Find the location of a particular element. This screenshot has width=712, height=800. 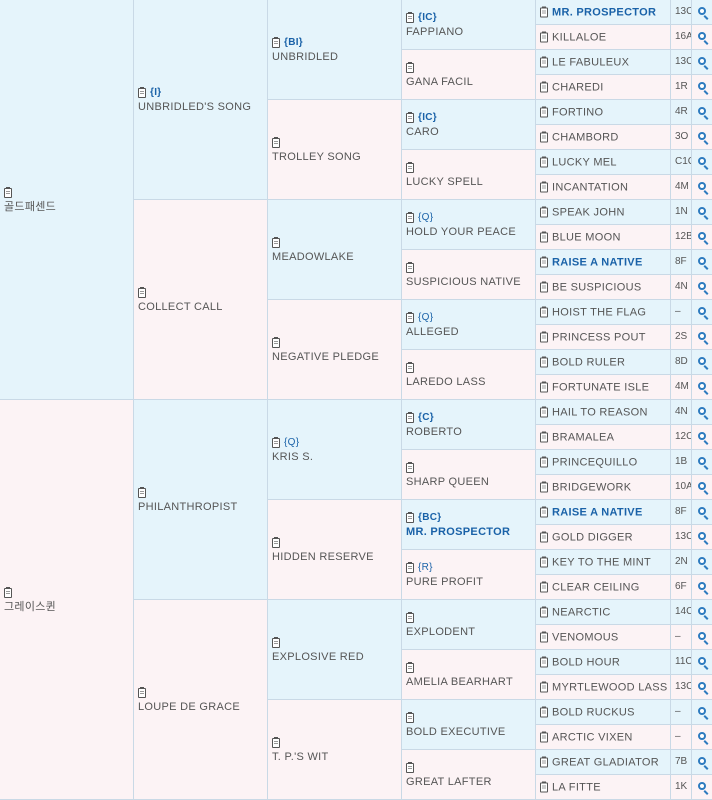

horse-name: GANA FACIL is located at coordinates (469, 82).